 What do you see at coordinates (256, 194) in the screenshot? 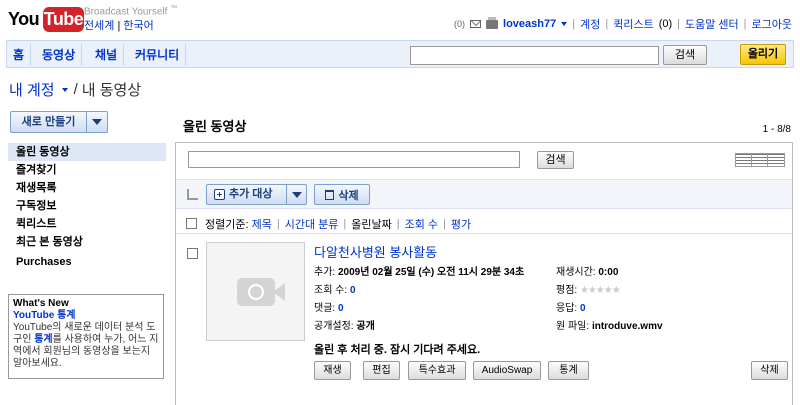
I see `add-to-button: 추가 대상` at bounding box center [256, 194].